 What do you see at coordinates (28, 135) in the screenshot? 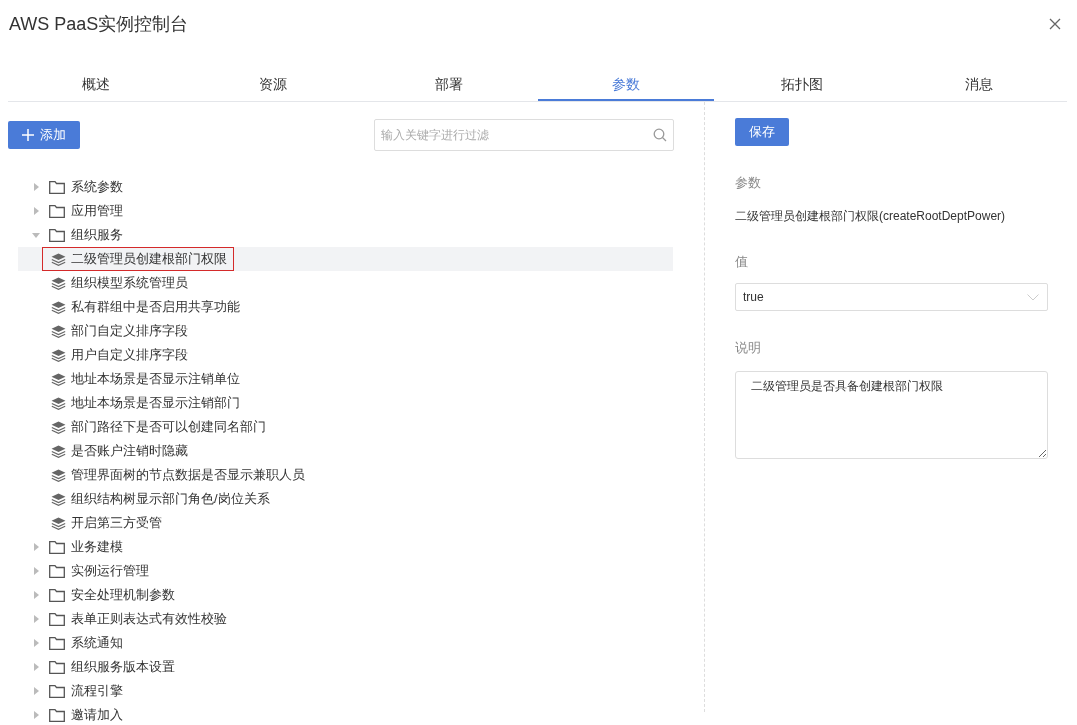
I see `plus-icon` at bounding box center [28, 135].